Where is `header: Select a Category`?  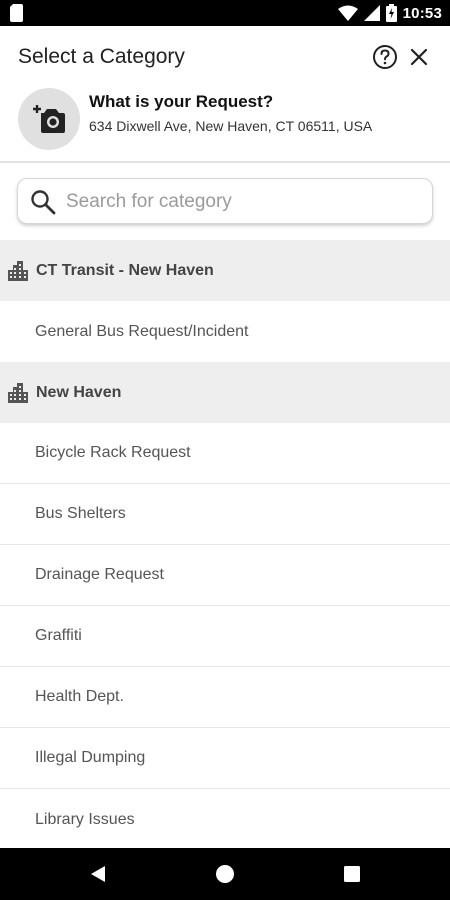 header: Select a Category is located at coordinates (225, 57).